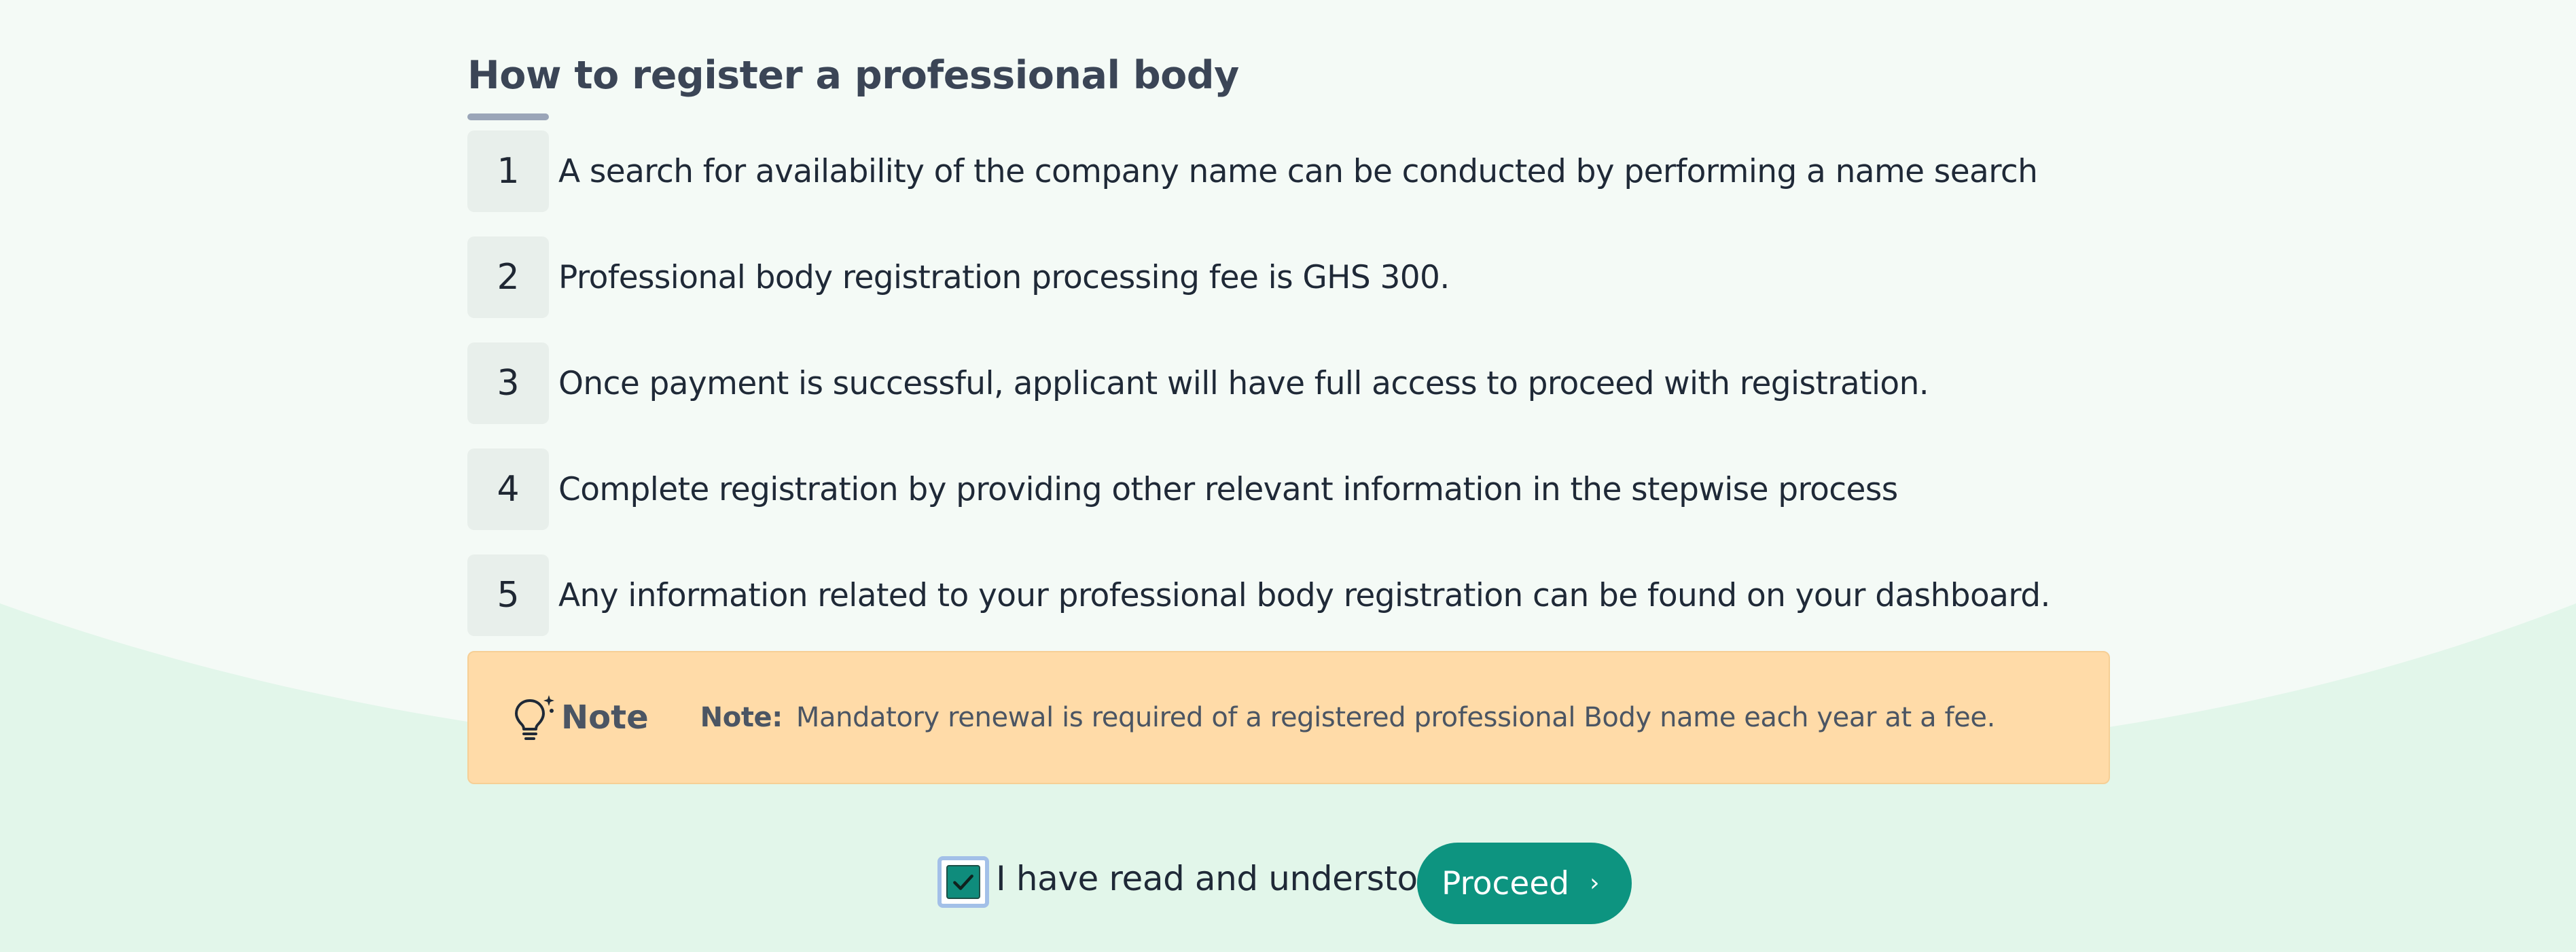 This screenshot has width=2576, height=952. What do you see at coordinates (508, 595) in the screenshot?
I see `step-number: 5` at bounding box center [508, 595].